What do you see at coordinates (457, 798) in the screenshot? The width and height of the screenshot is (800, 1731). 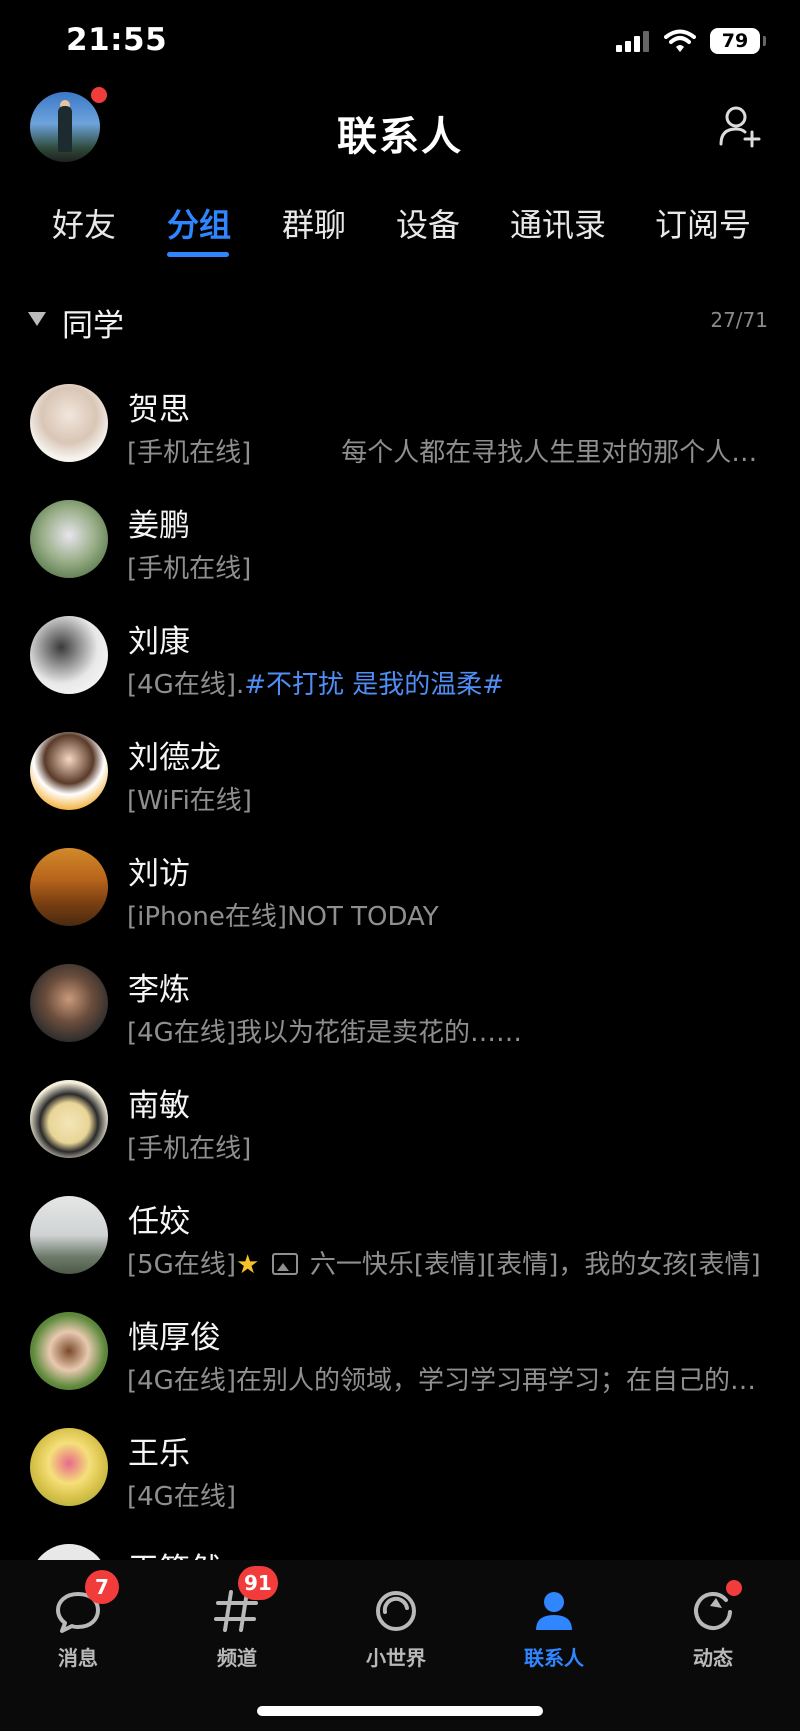 I see `contact-status-line: [WiFi在线]` at bounding box center [457, 798].